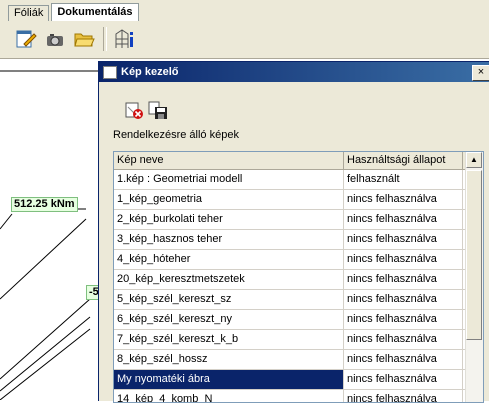 This screenshot has height=403, width=489. I want to click on delete-image-icon, so click(134, 111).